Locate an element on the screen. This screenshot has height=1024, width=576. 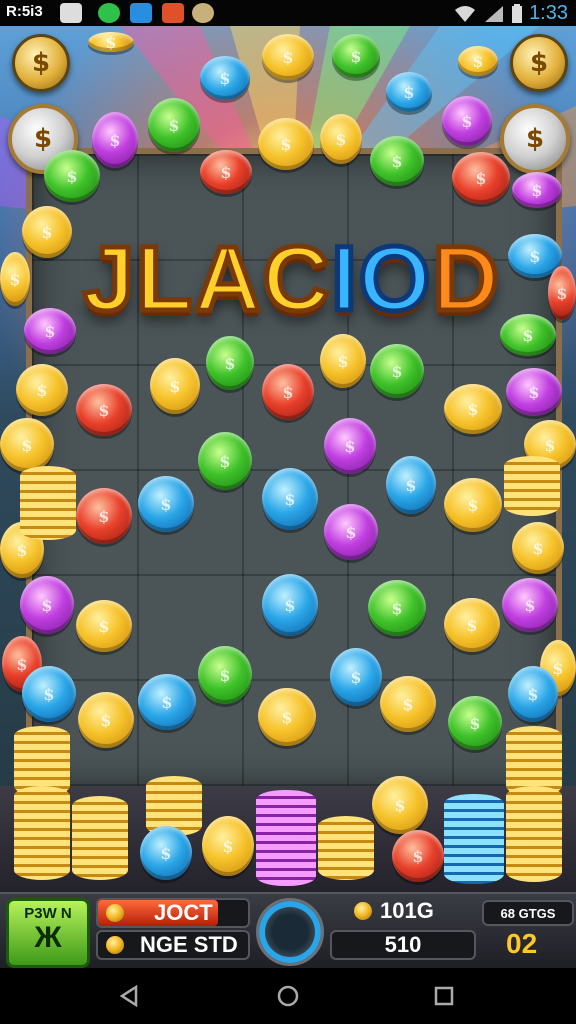
home-icon is located at coordinates (288, 996).